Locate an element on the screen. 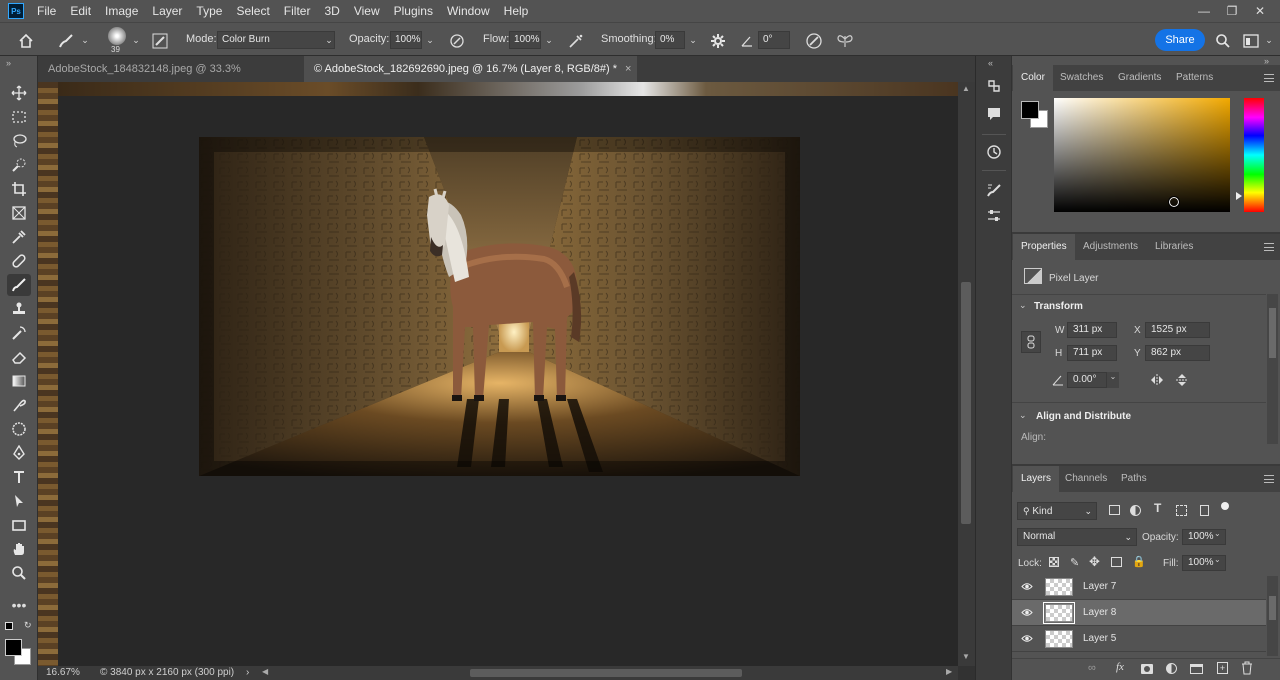 This screenshot has width=1280, height=680. move-tool-icon is located at coordinates (19, 93).